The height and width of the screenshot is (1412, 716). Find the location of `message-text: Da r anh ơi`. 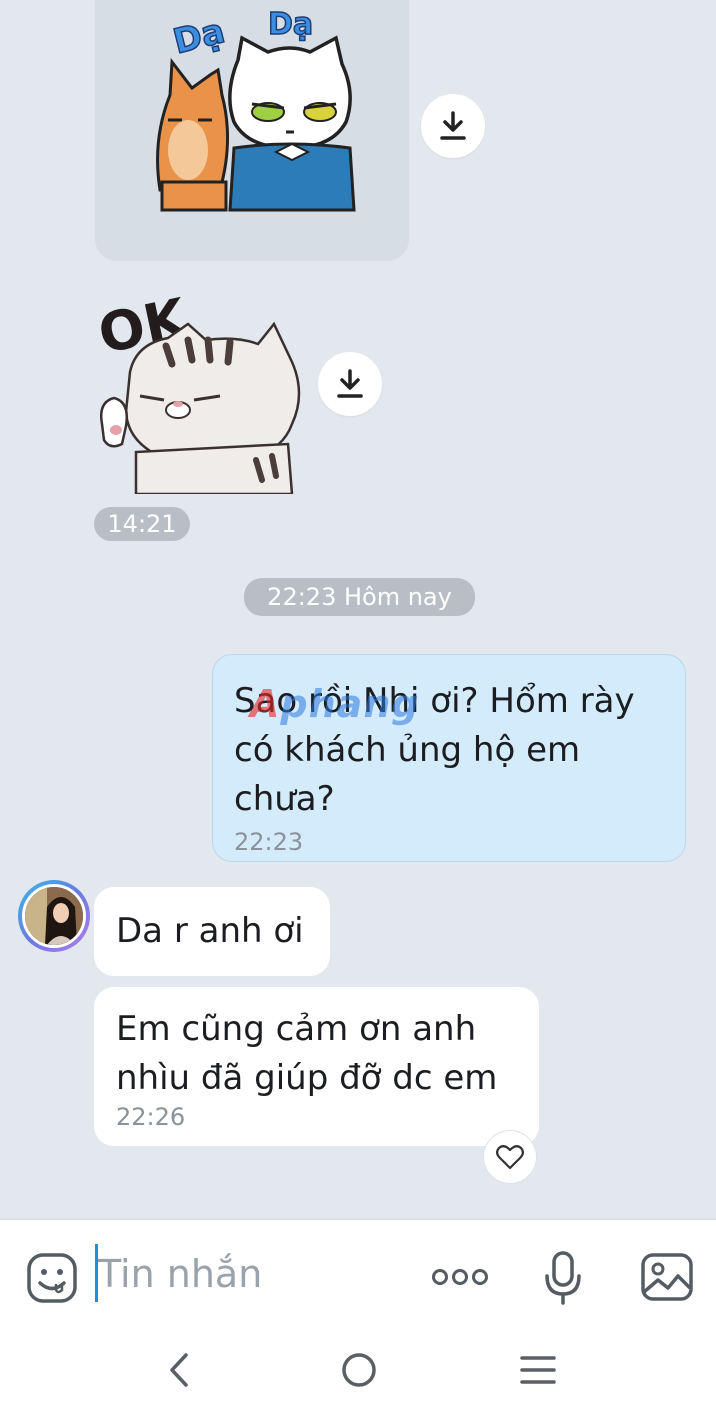

message-text: Da r anh ơi is located at coordinates (210, 931).